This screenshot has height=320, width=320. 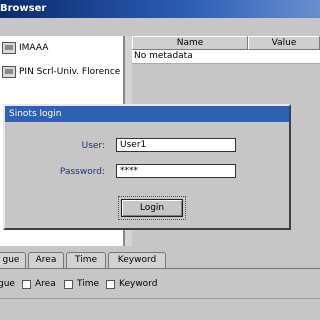 I want to click on window-title: Browser, so click(x=23, y=8).